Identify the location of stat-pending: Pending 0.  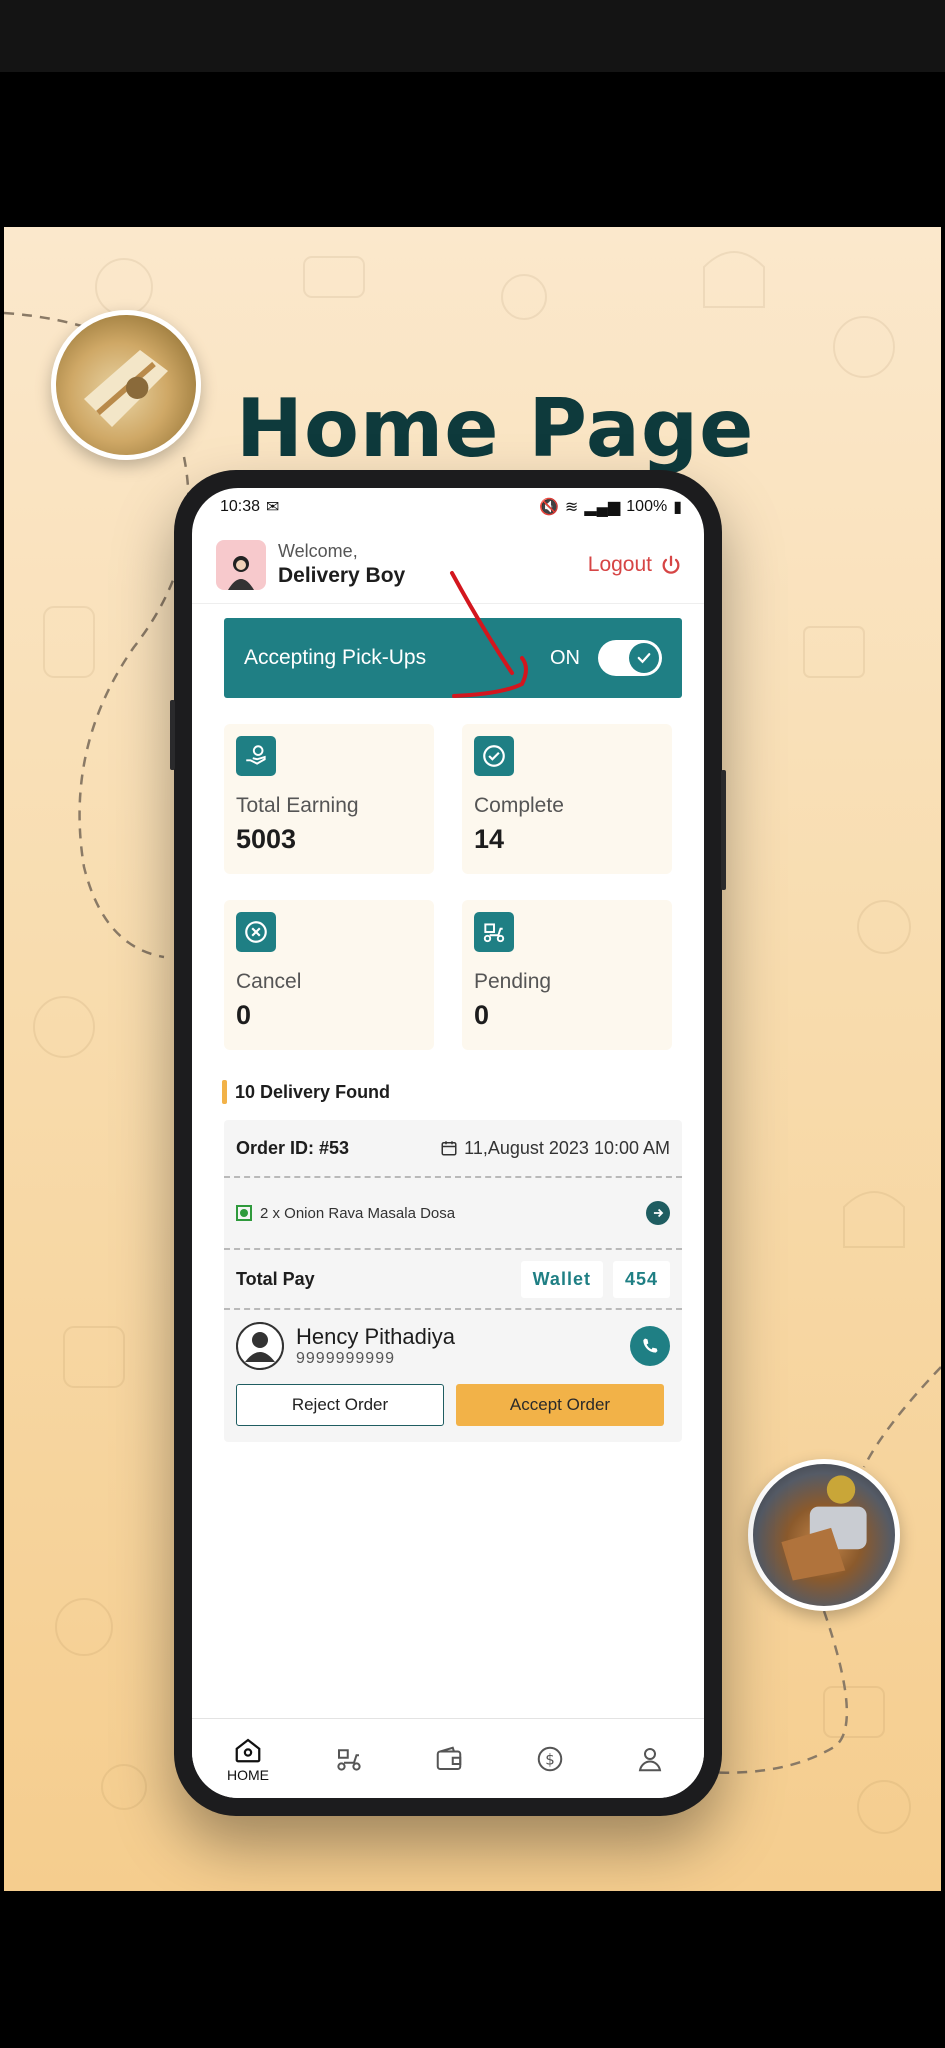
(567, 975).